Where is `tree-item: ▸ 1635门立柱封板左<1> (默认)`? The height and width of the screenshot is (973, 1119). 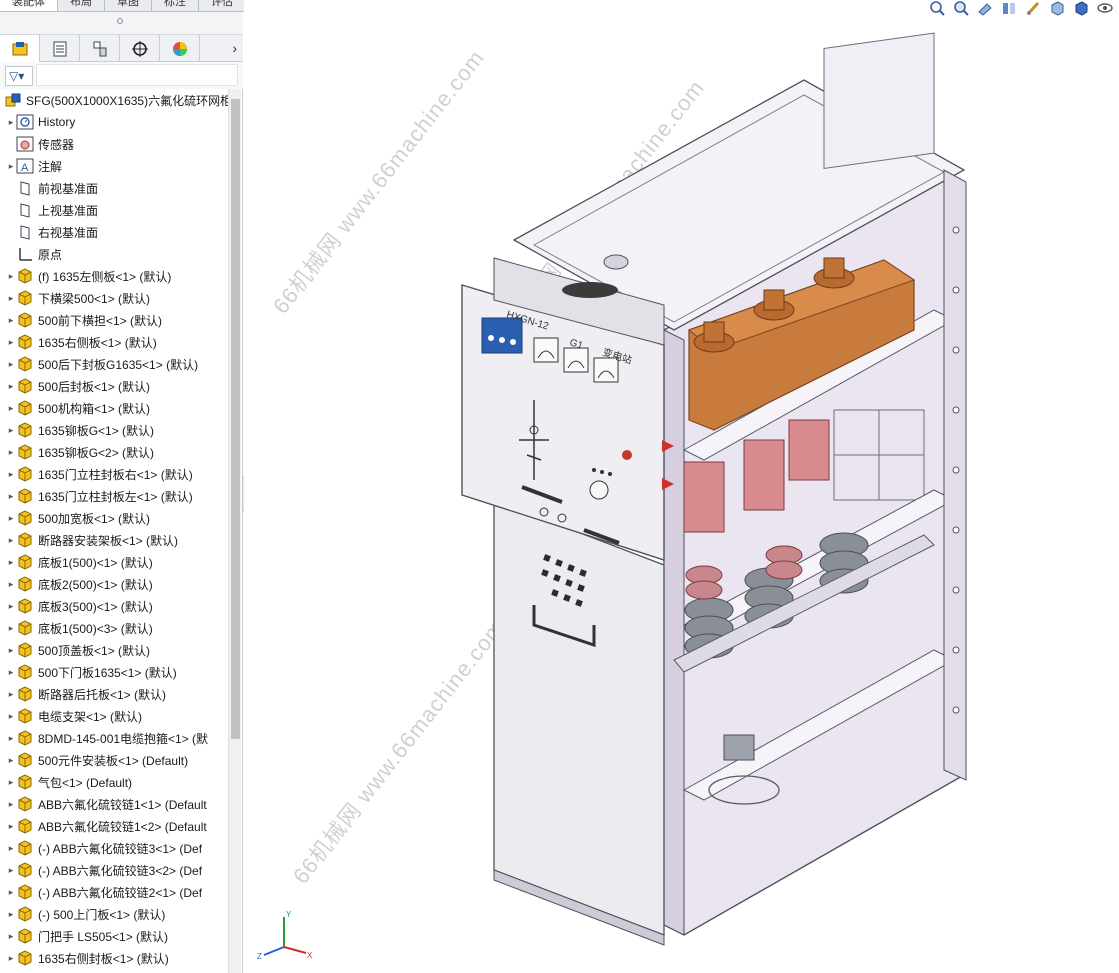
tree-item: ▸ 1635门立柱封板左<1> (默认) is located at coordinates (114, 496).